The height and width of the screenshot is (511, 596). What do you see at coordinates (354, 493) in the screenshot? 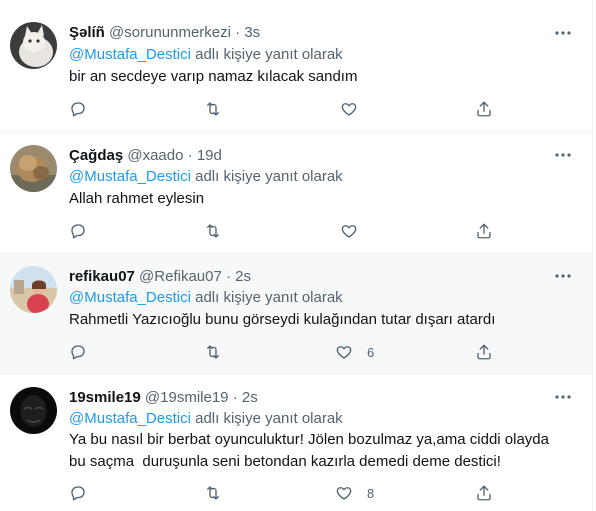
I see `like-button: 8` at bounding box center [354, 493].